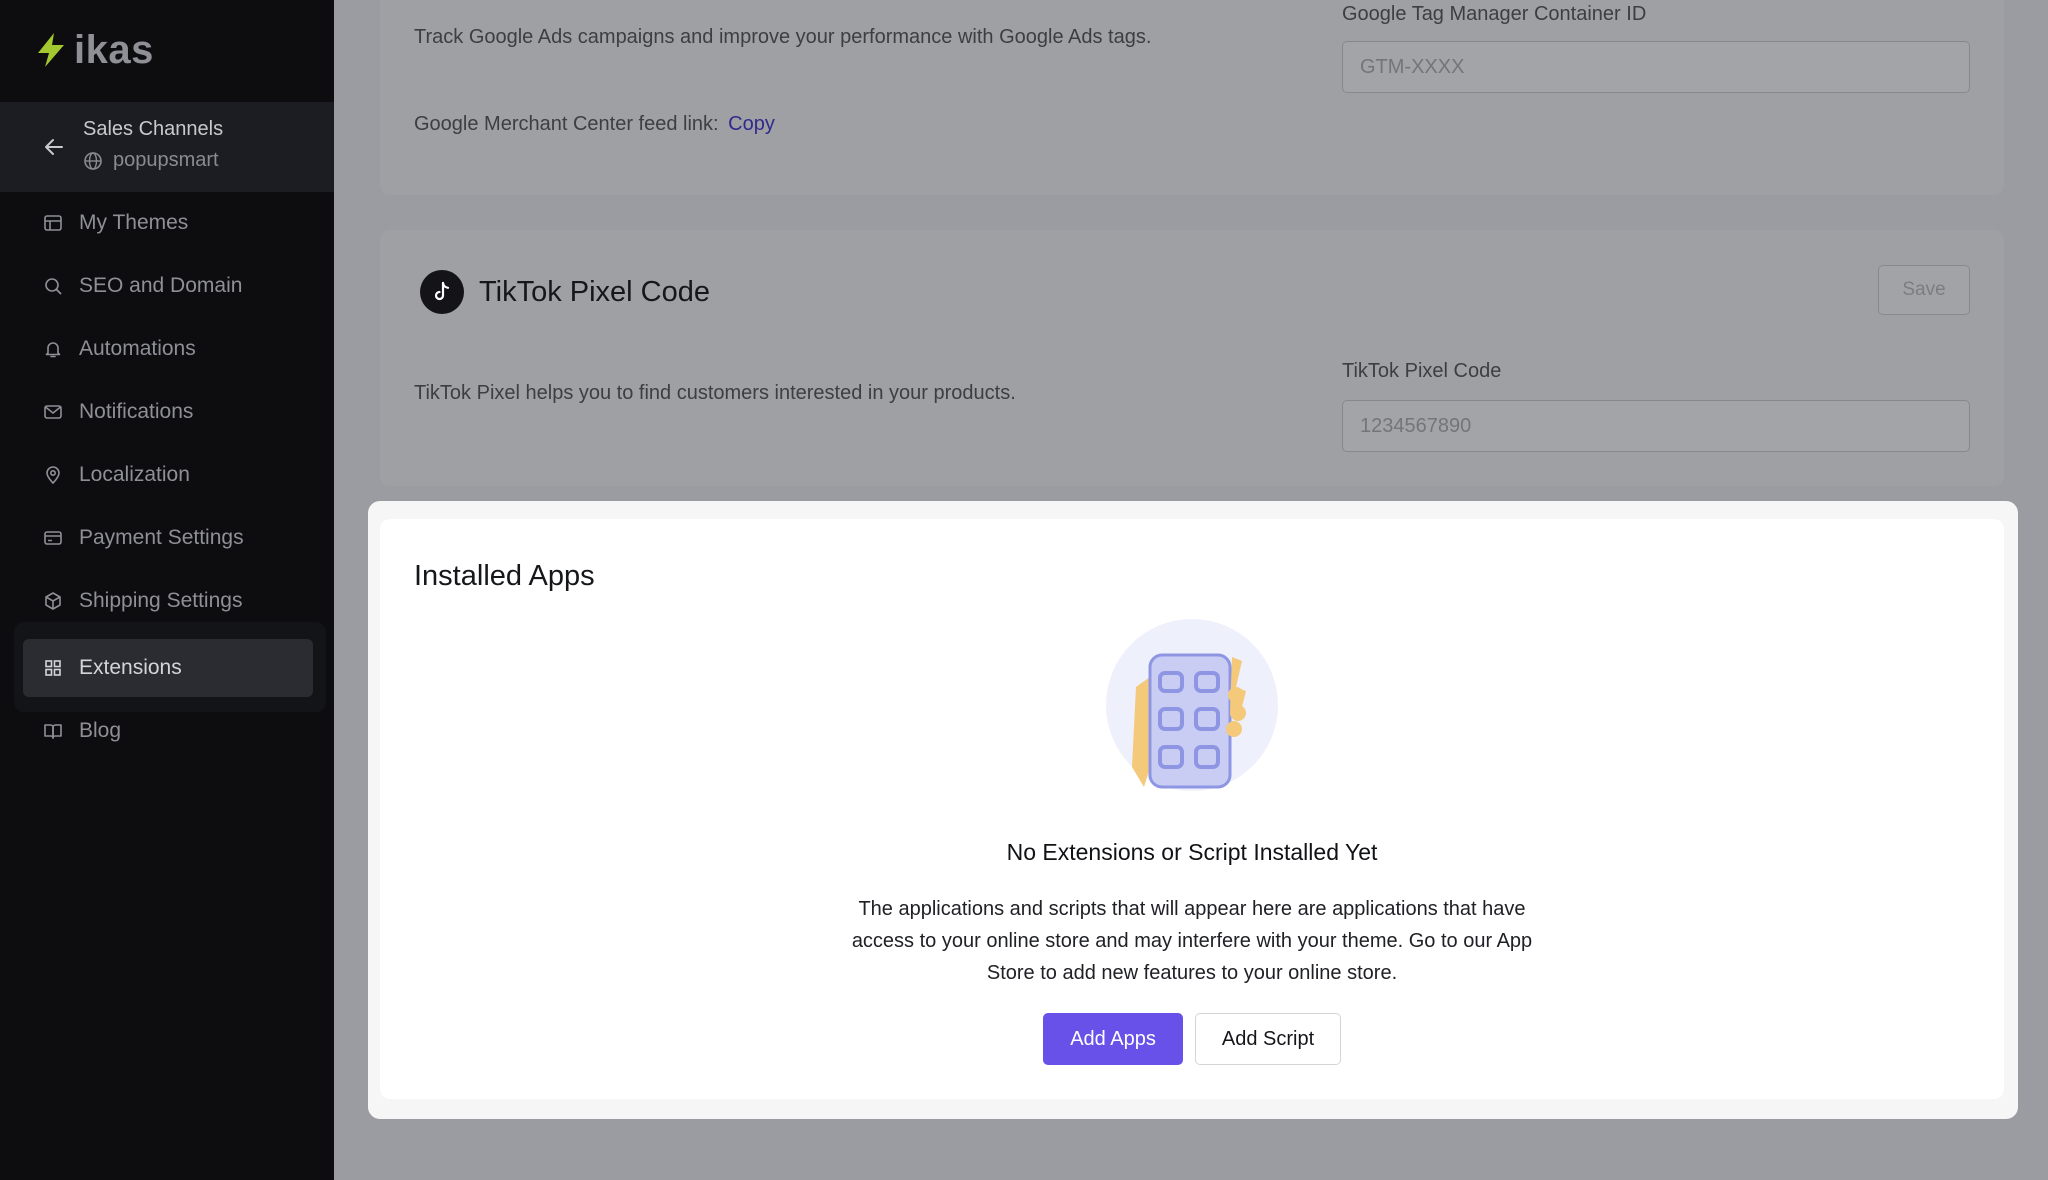 This screenshot has width=2048, height=1180. What do you see at coordinates (1192, 705) in the screenshot?
I see `phone-apps-illustration` at bounding box center [1192, 705].